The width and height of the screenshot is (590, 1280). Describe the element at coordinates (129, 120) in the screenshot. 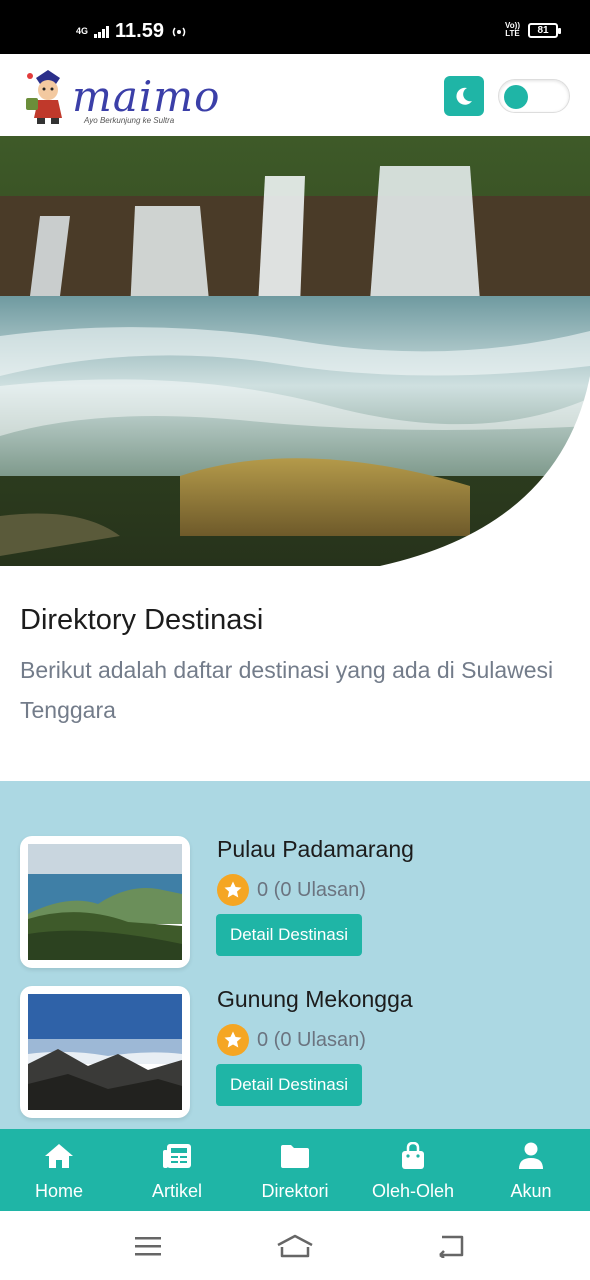

I see `logo-tagline: Ayo Berkunjung ke Sultra` at that location.